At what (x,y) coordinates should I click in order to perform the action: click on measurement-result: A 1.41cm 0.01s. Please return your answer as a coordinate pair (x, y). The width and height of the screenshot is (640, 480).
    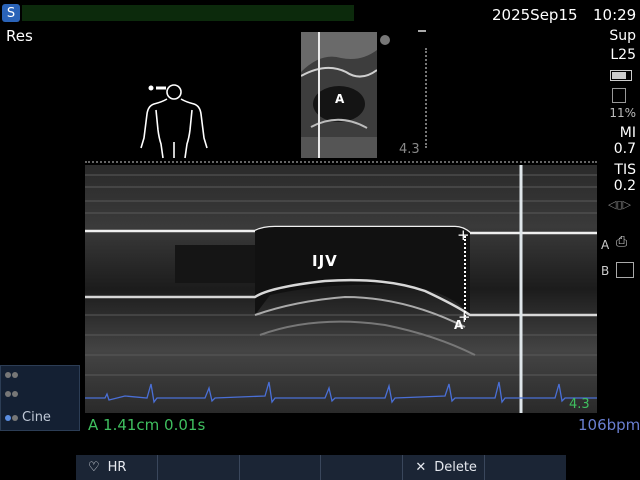
    Looking at the image, I should click on (147, 425).